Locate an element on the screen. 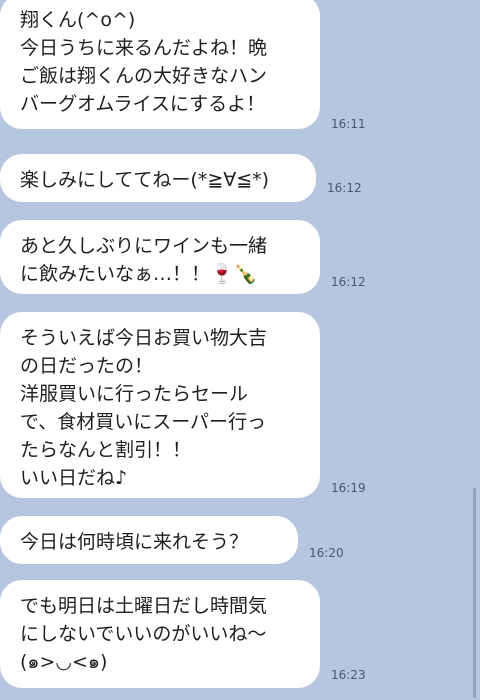 This screenshot has height=700, width=480. message-bubble: 今日は何時頃に来れそう？ is located at coordinates (149, 540).